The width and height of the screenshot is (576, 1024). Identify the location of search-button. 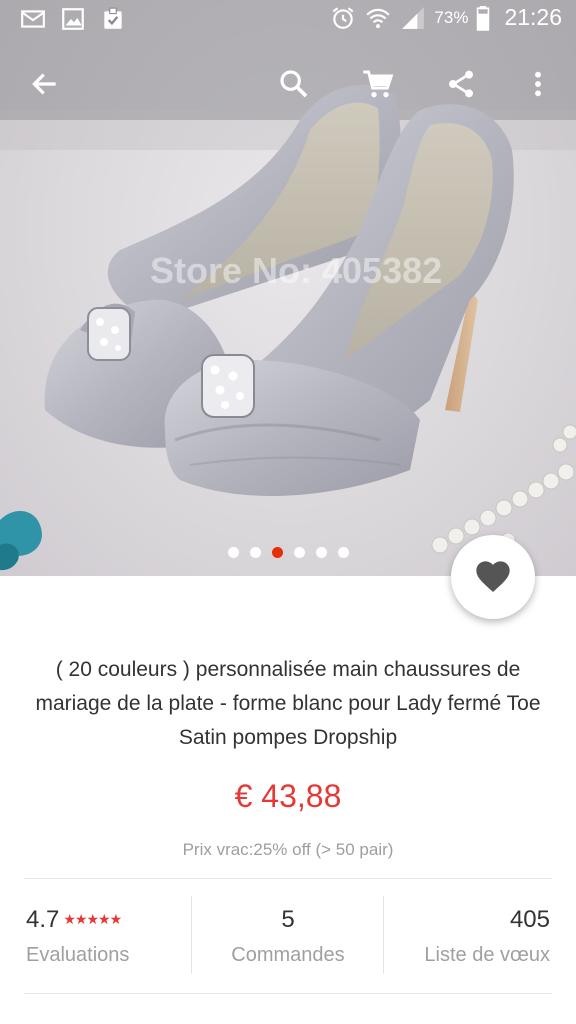
(294, 84).